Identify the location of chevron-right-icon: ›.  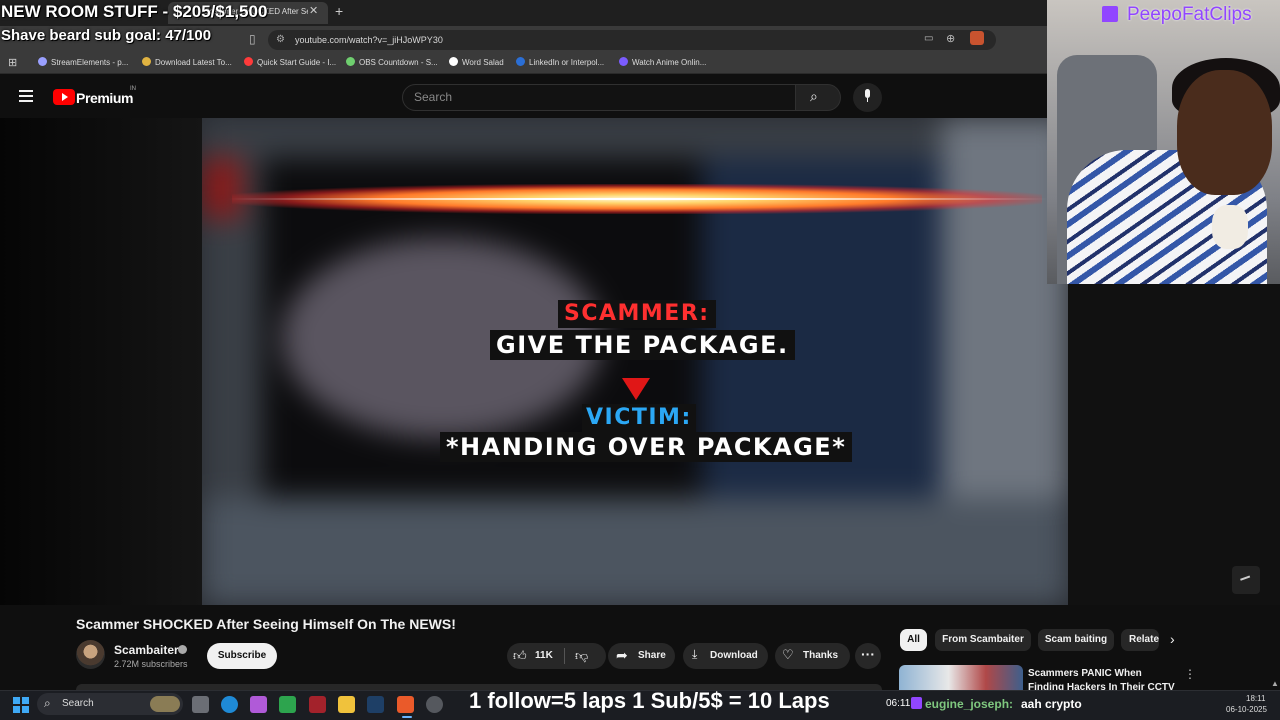
(1172, 639).